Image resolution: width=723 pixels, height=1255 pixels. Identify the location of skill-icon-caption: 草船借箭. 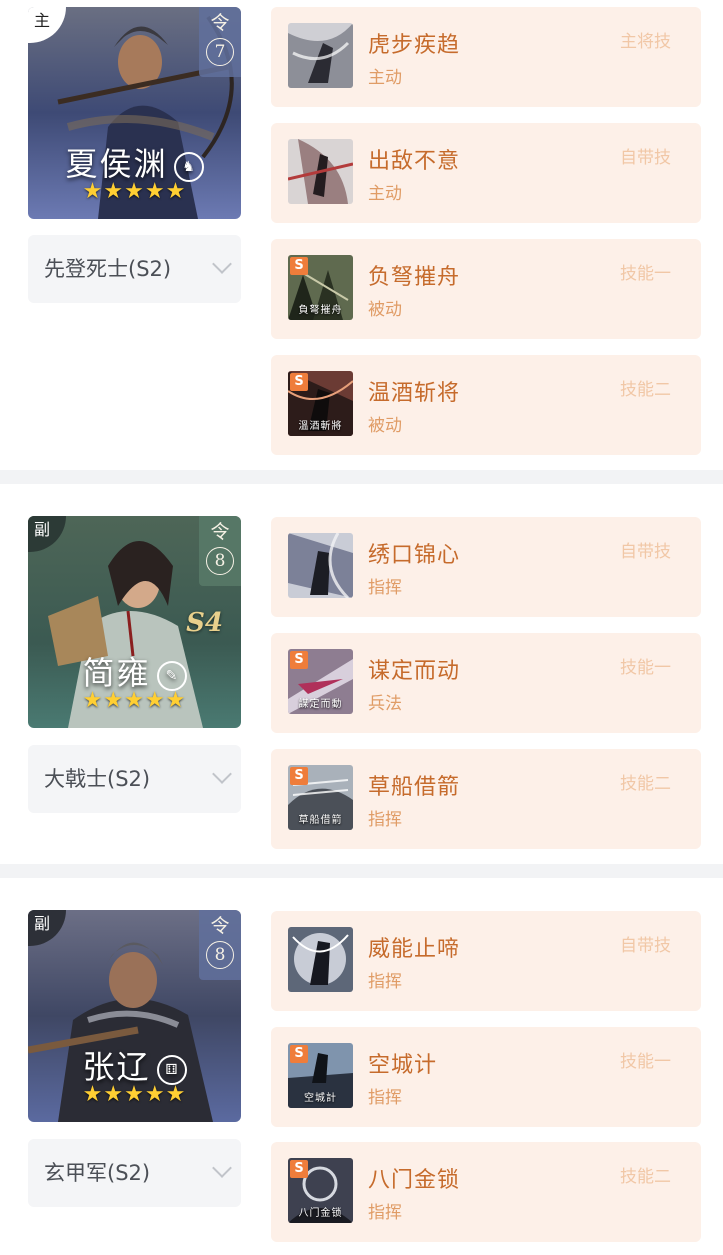
(320, 820).